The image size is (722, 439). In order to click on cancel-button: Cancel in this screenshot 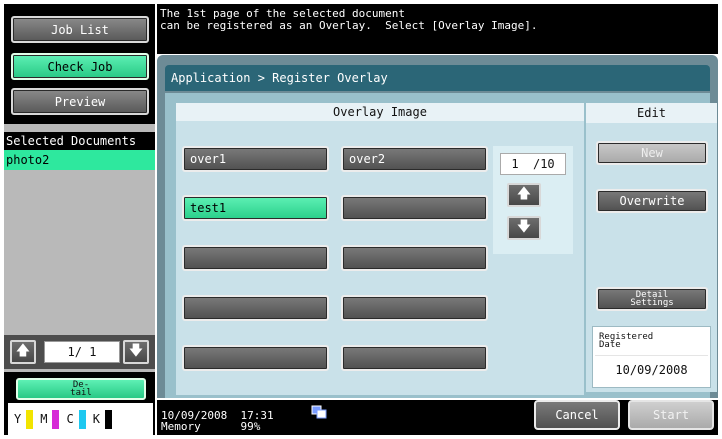, I will do `click(577, 415)`.